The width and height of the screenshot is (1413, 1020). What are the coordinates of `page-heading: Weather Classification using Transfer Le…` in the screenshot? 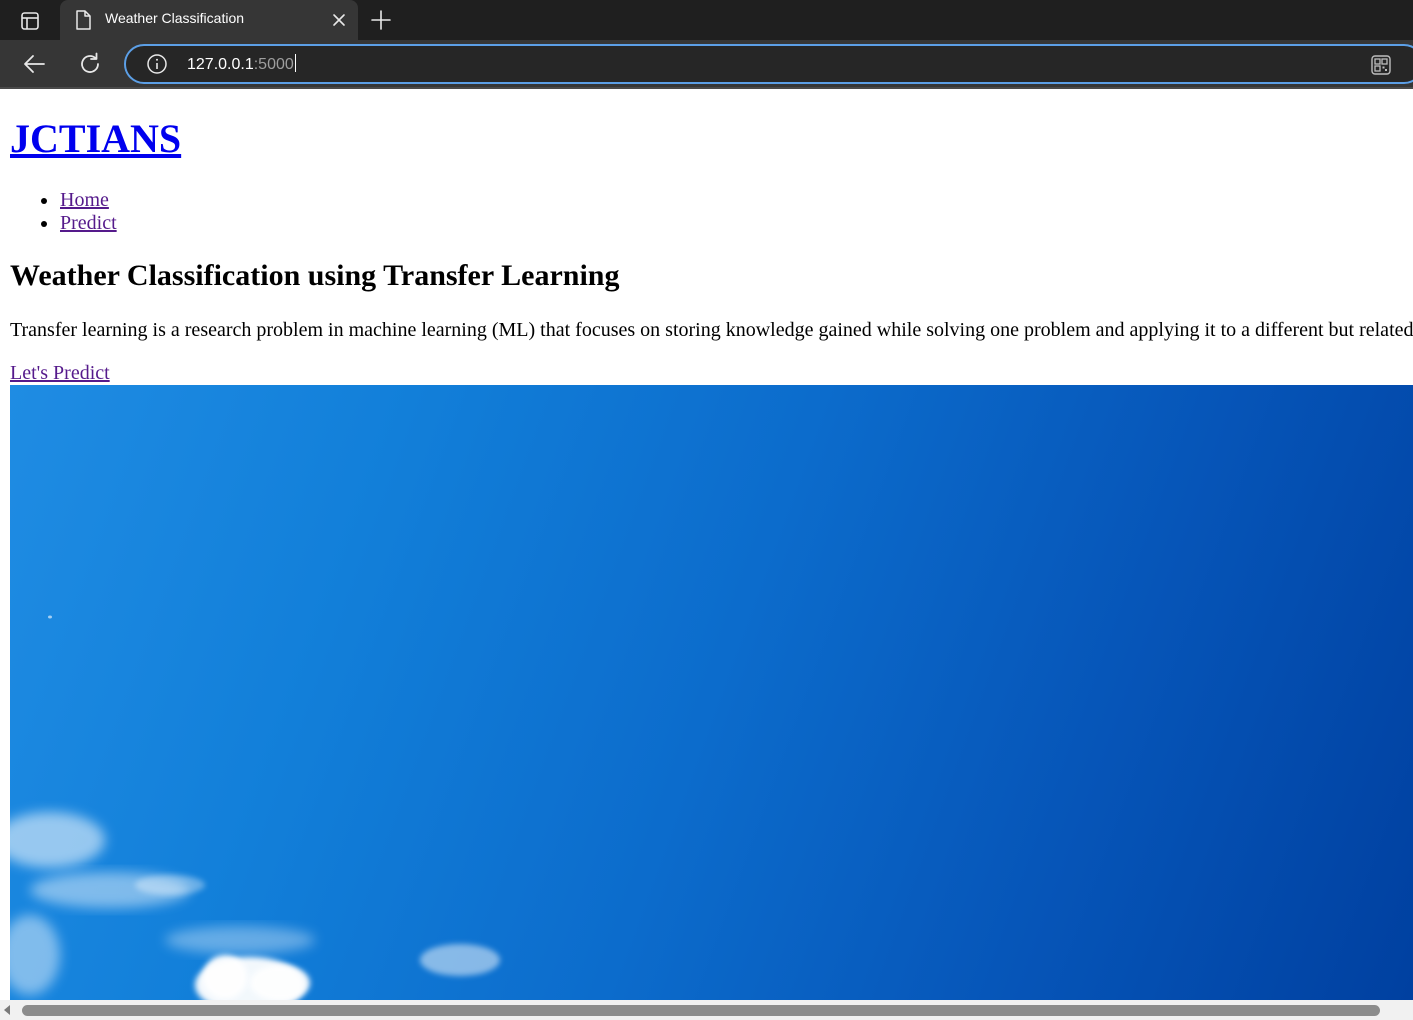 It's located at (315, 275).